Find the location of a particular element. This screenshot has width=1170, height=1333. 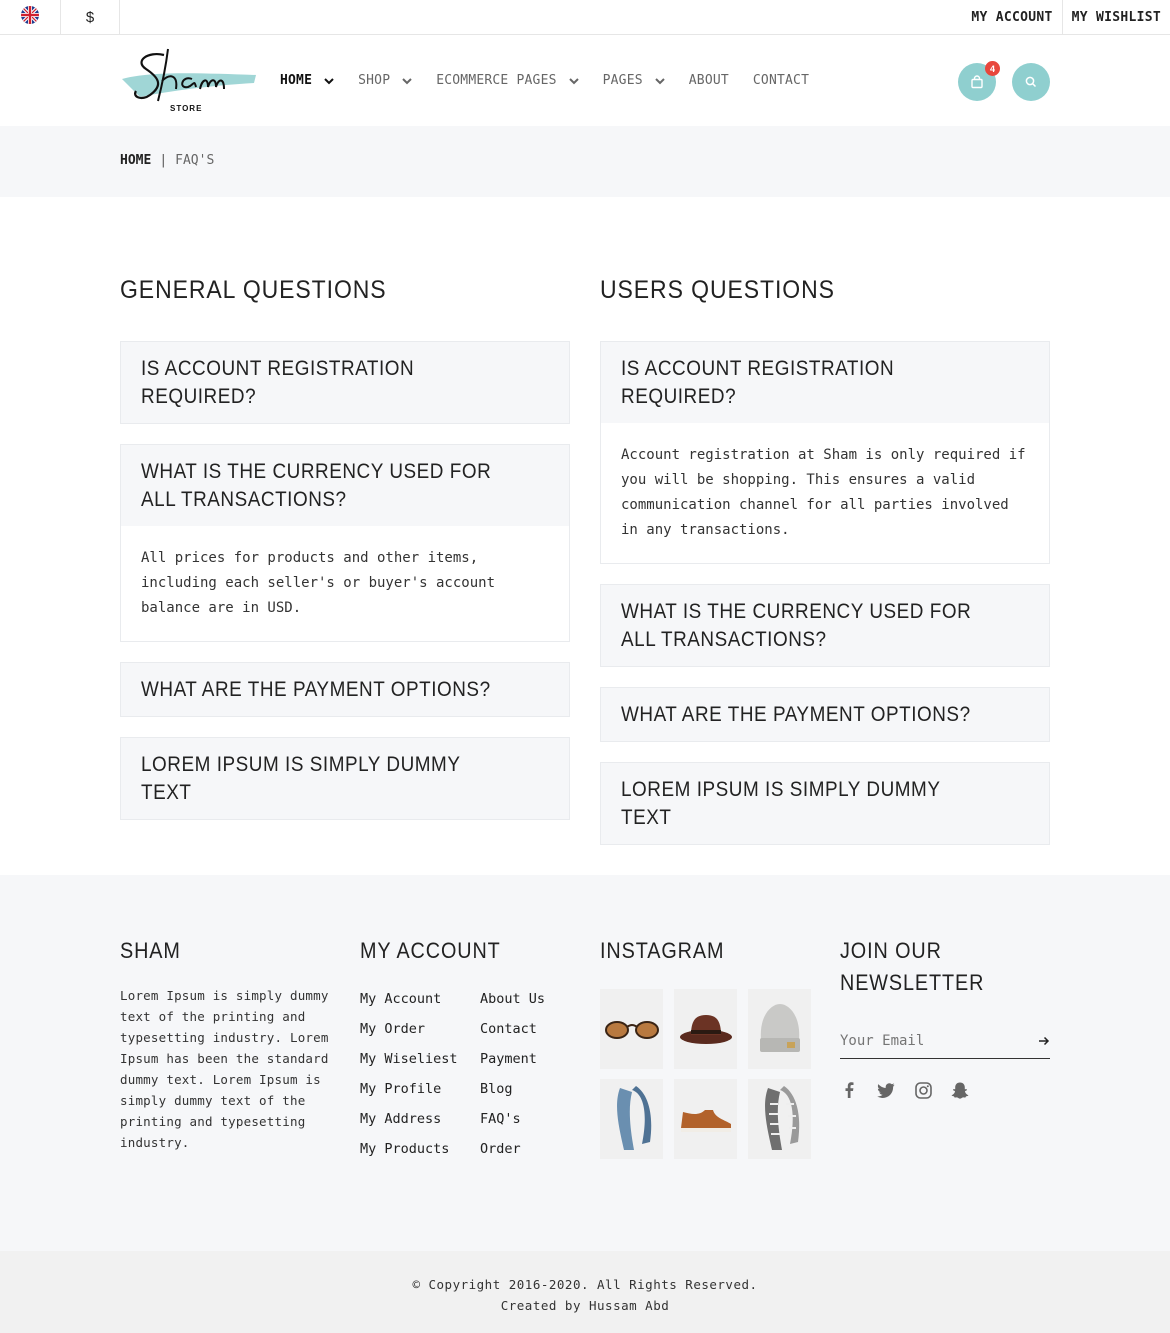

nav-pages-label: PAGES is located at coordinates (622, 80).